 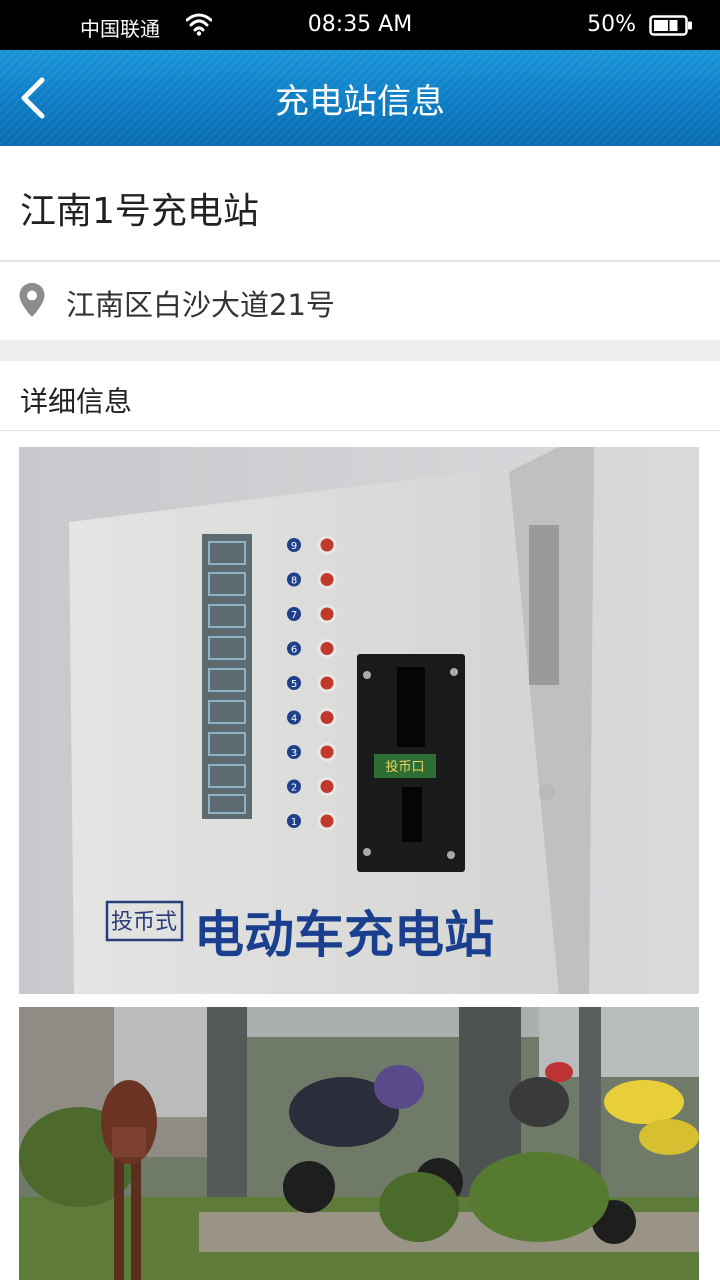 I want to click on section-gap, so click(x=360, y=350).